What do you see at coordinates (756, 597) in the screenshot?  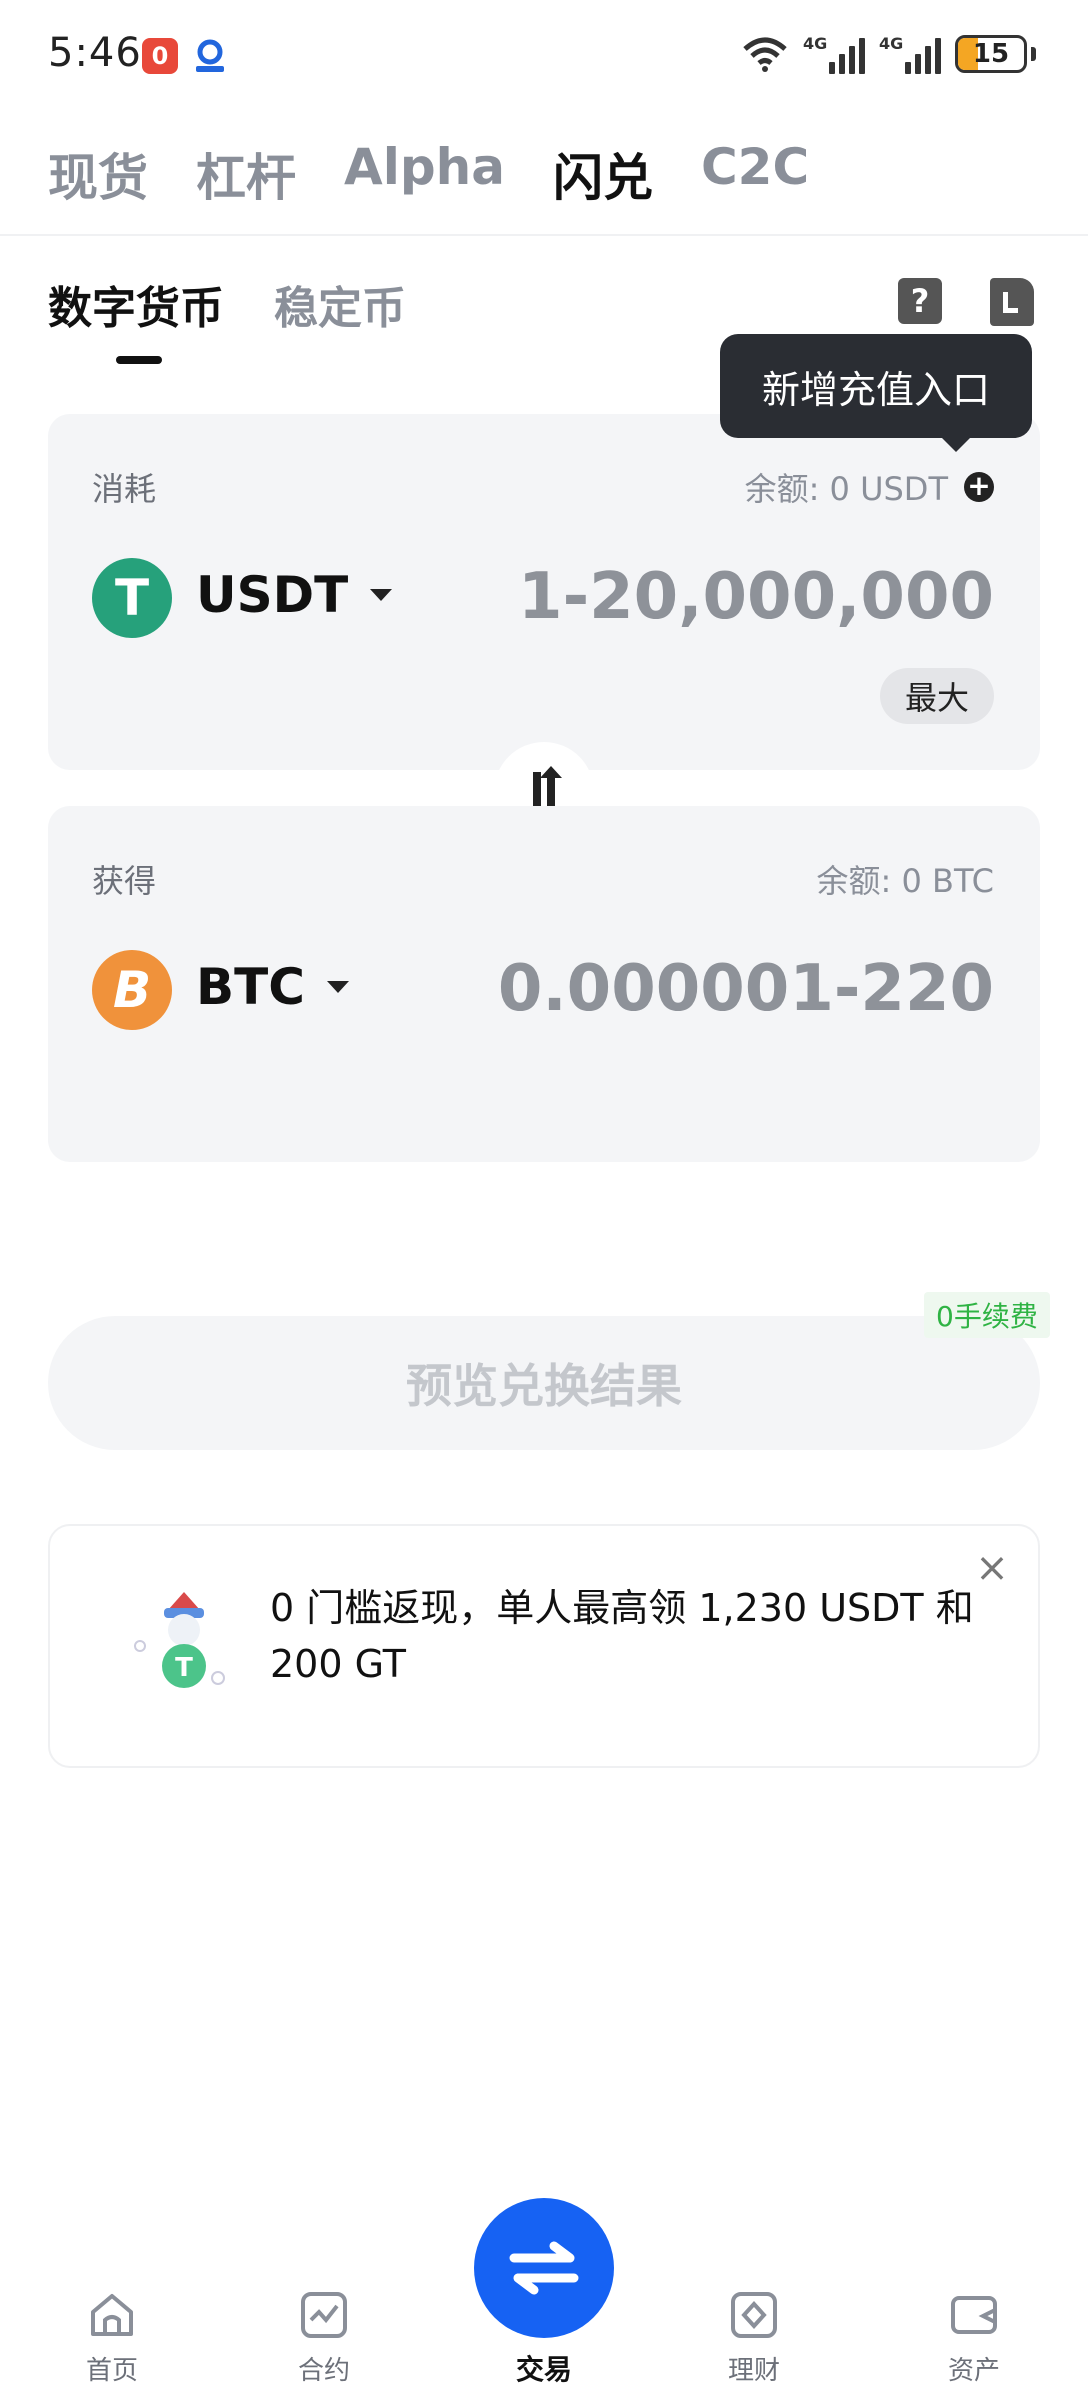 I see `pay-amount-input: 1-20,000,000` at bounding box center [756, 597].